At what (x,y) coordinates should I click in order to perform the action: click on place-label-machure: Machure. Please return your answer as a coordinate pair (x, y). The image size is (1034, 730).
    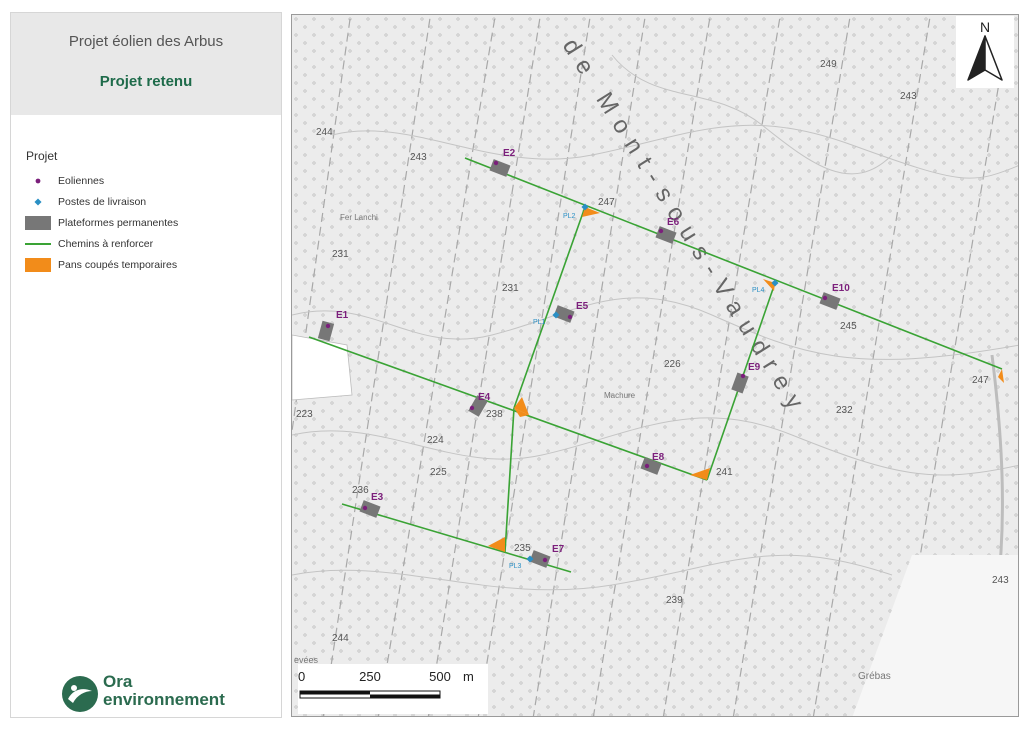
    Looking at the image, I should click on (620, 395).